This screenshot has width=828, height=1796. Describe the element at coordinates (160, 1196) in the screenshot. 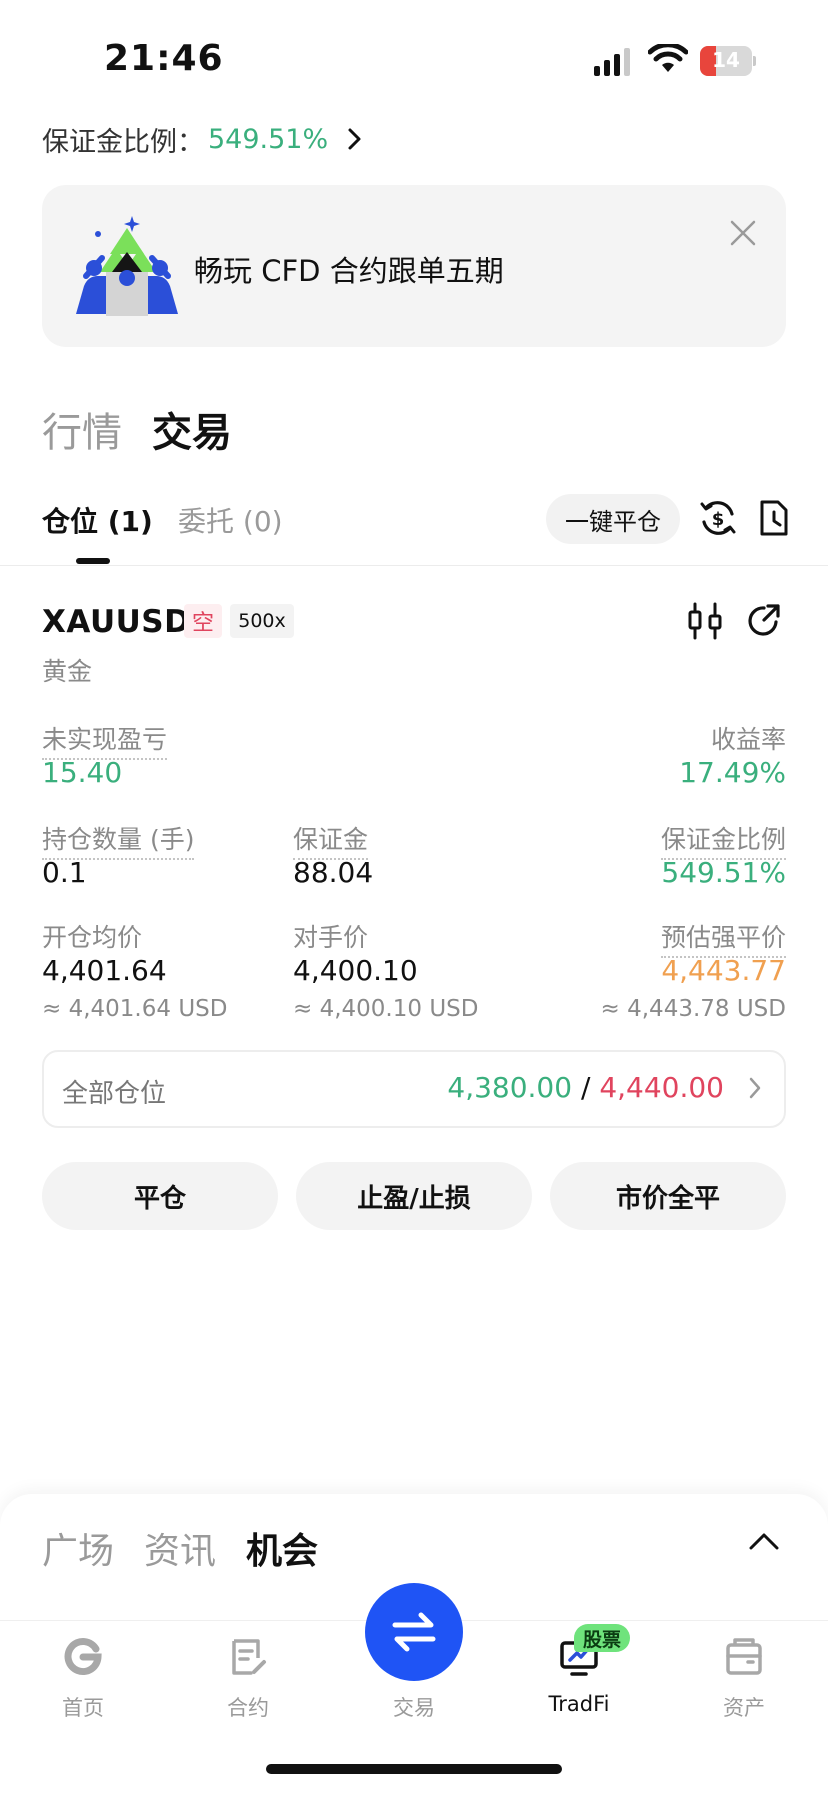

I see `close-position-button: 平仓` at that location.